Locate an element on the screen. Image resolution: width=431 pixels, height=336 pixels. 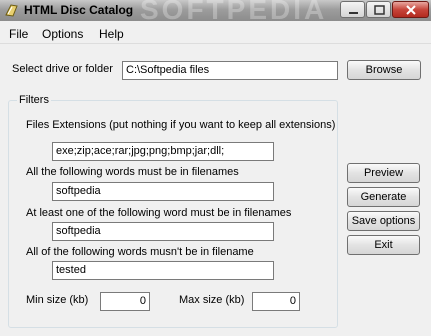
maximize-icon is located at coordinates (379, 10).